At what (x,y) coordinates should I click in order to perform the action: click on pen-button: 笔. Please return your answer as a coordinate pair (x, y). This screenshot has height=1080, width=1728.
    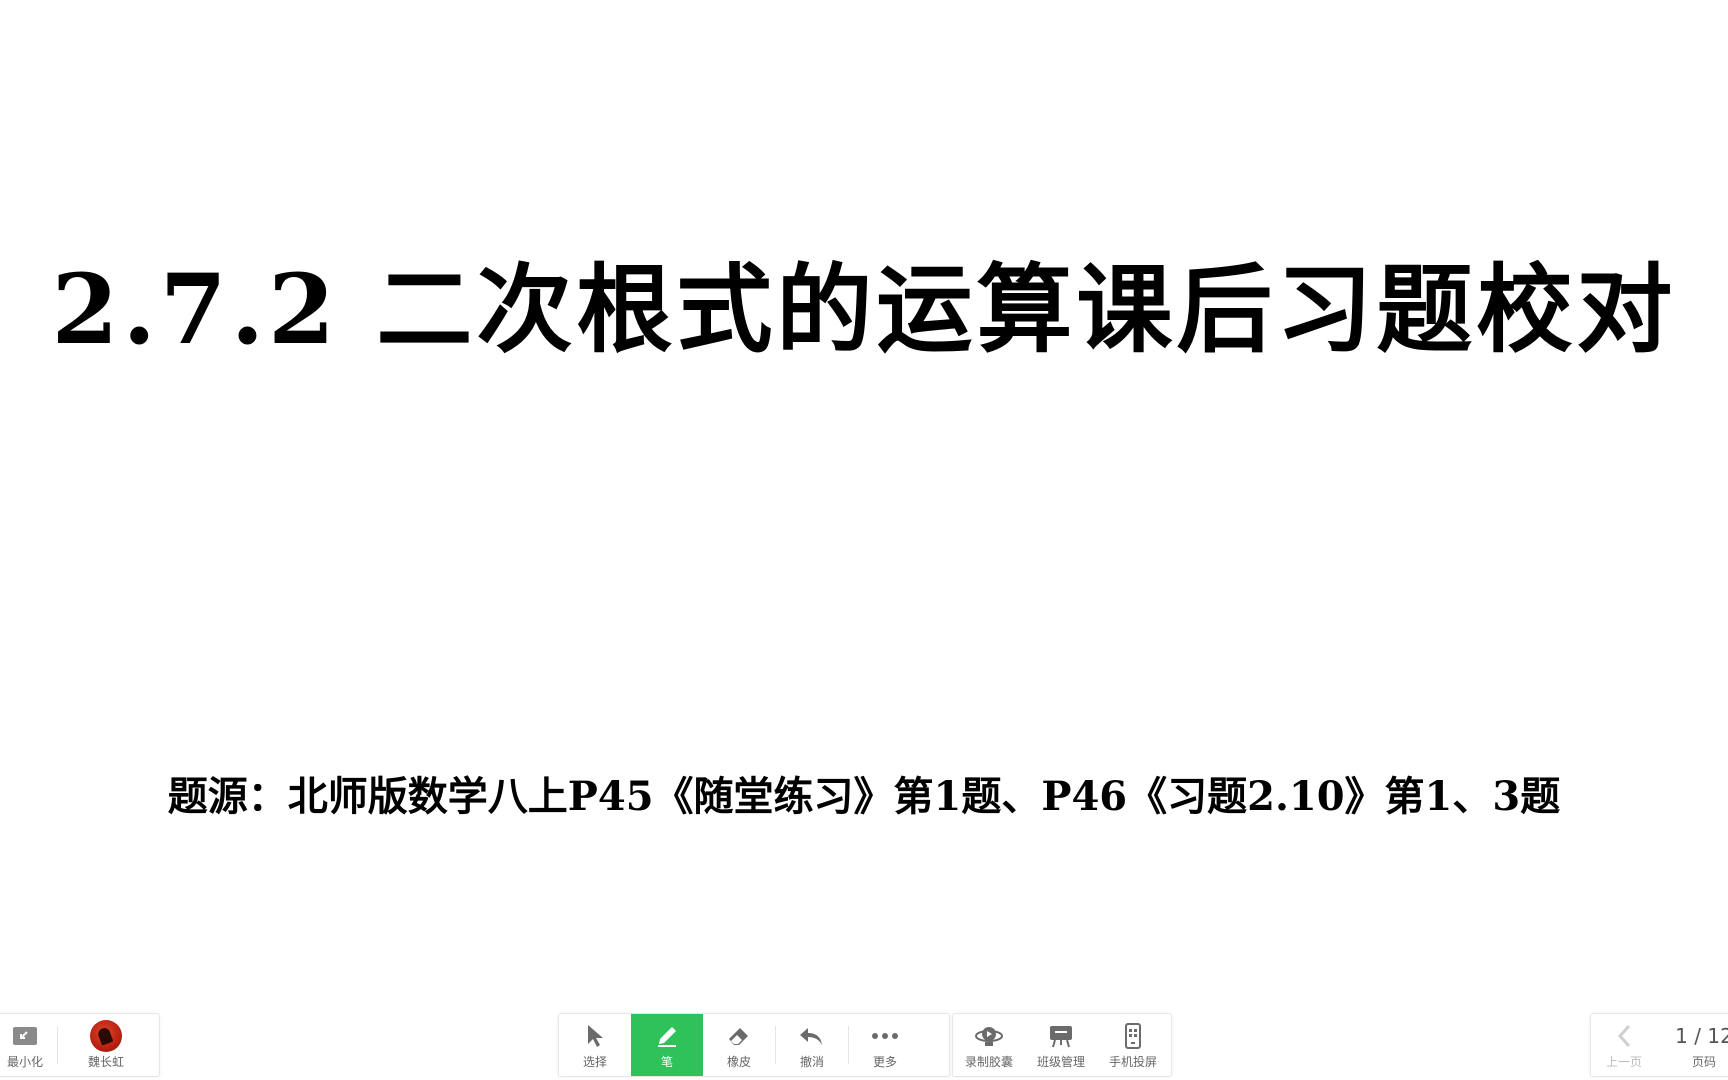
    Looking at the image, I should click on (667, 1045).